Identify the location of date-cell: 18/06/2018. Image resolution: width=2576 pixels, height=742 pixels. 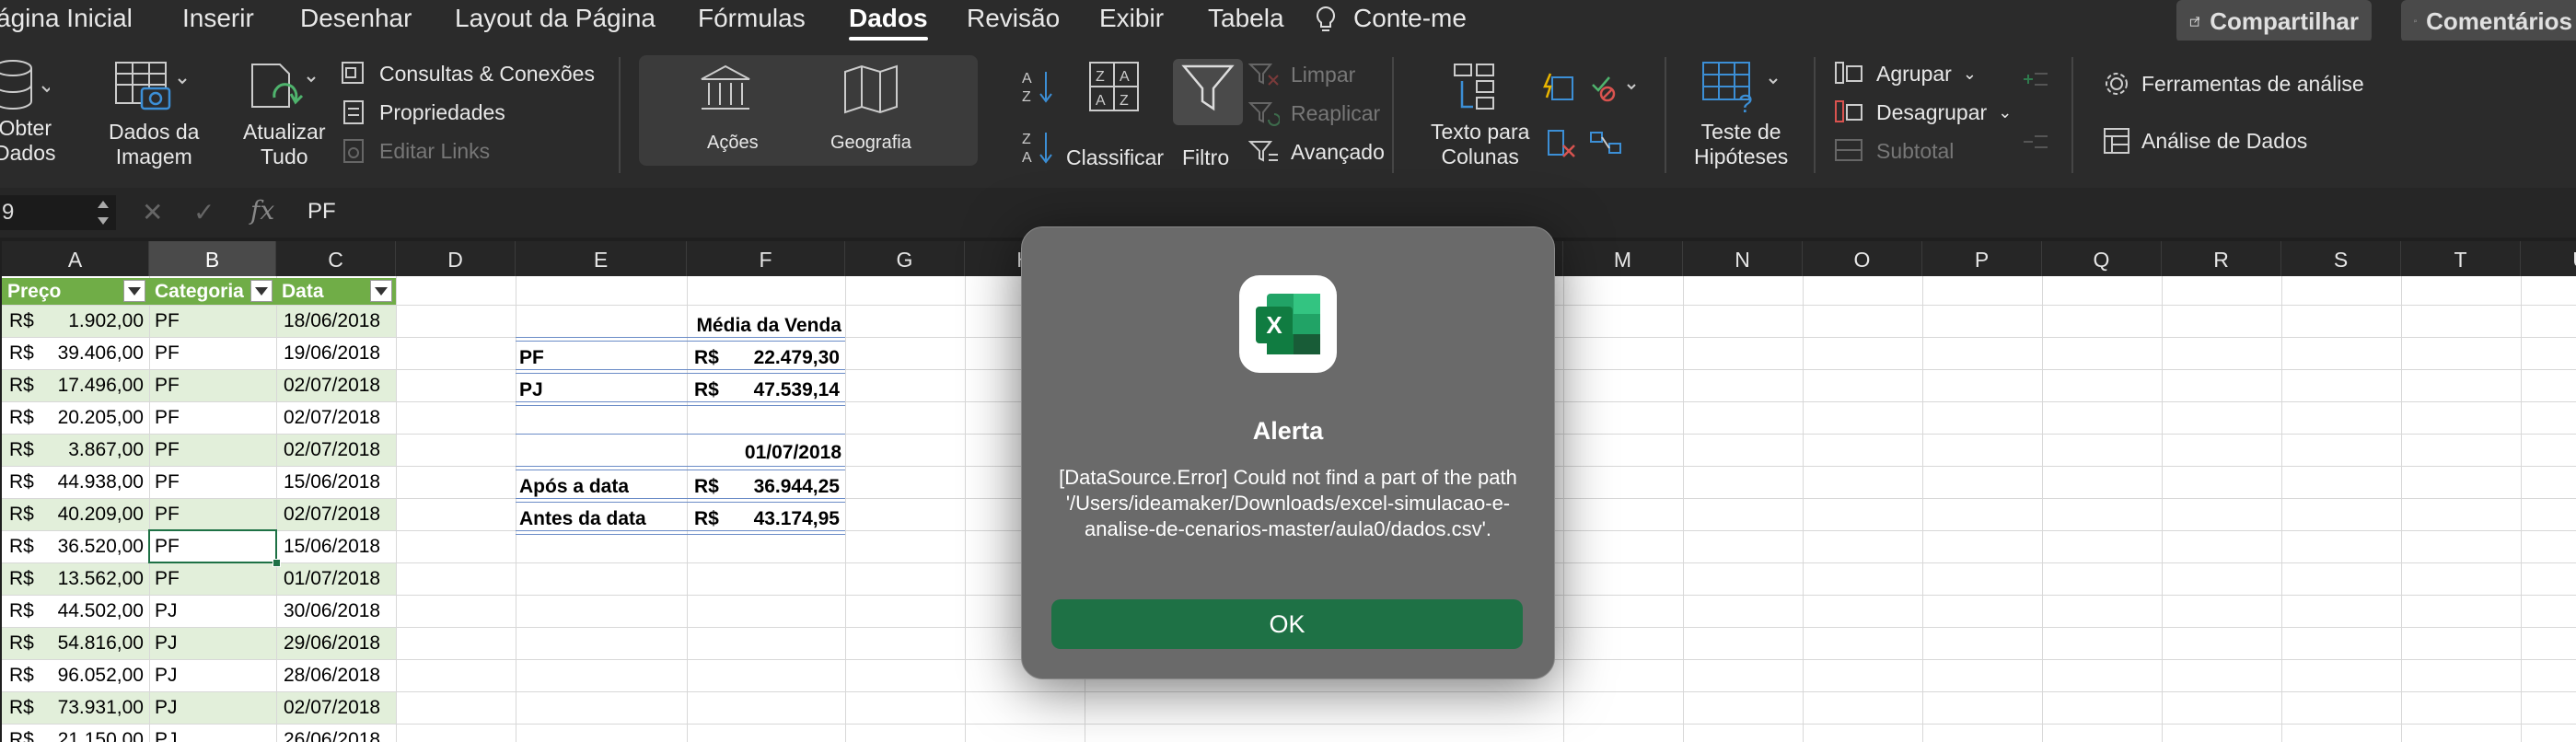
(332, 321).